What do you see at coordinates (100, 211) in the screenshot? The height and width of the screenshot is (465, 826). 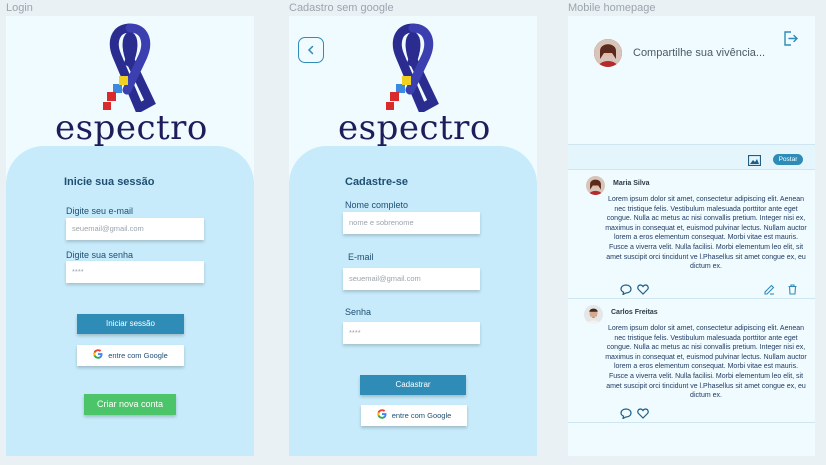 I see `email-label: Digite seu e-mail` at bounding box center [100, 211].